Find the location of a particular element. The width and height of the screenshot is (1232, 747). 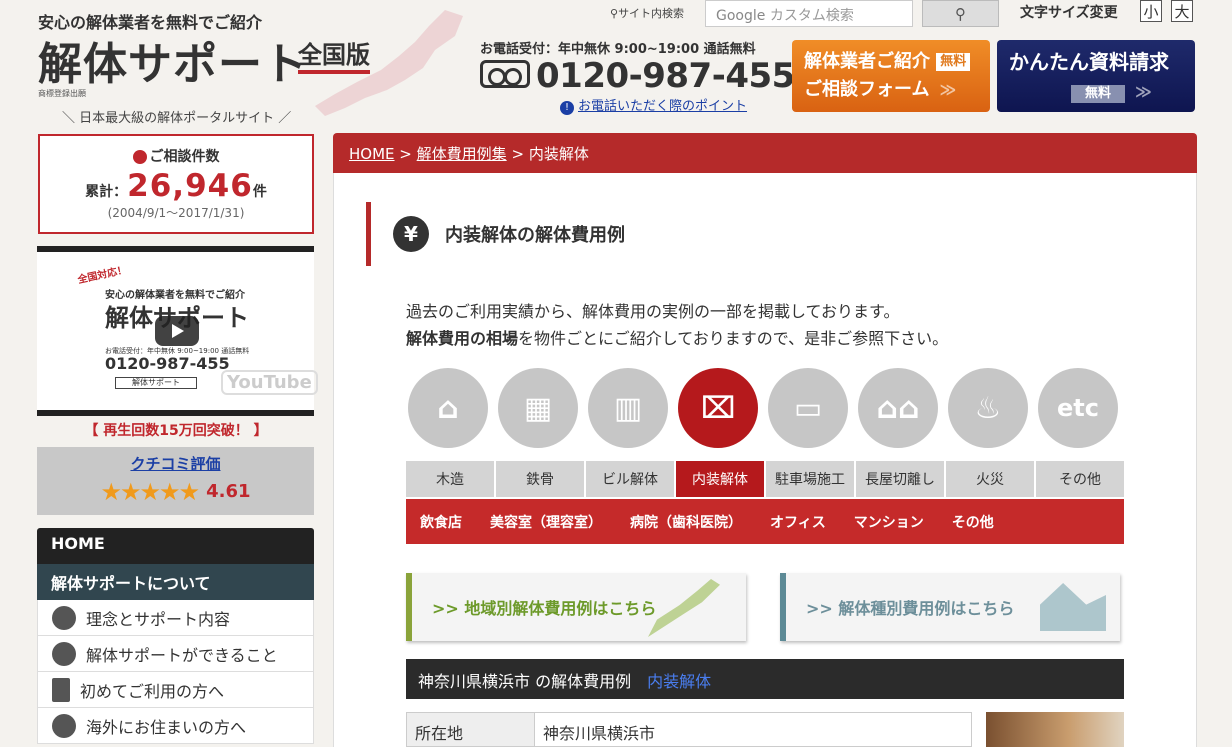

consult-form-button: 解体業者ご紹介 無料 ご相談フォーム ≫ is located at coordinates (891, 76).